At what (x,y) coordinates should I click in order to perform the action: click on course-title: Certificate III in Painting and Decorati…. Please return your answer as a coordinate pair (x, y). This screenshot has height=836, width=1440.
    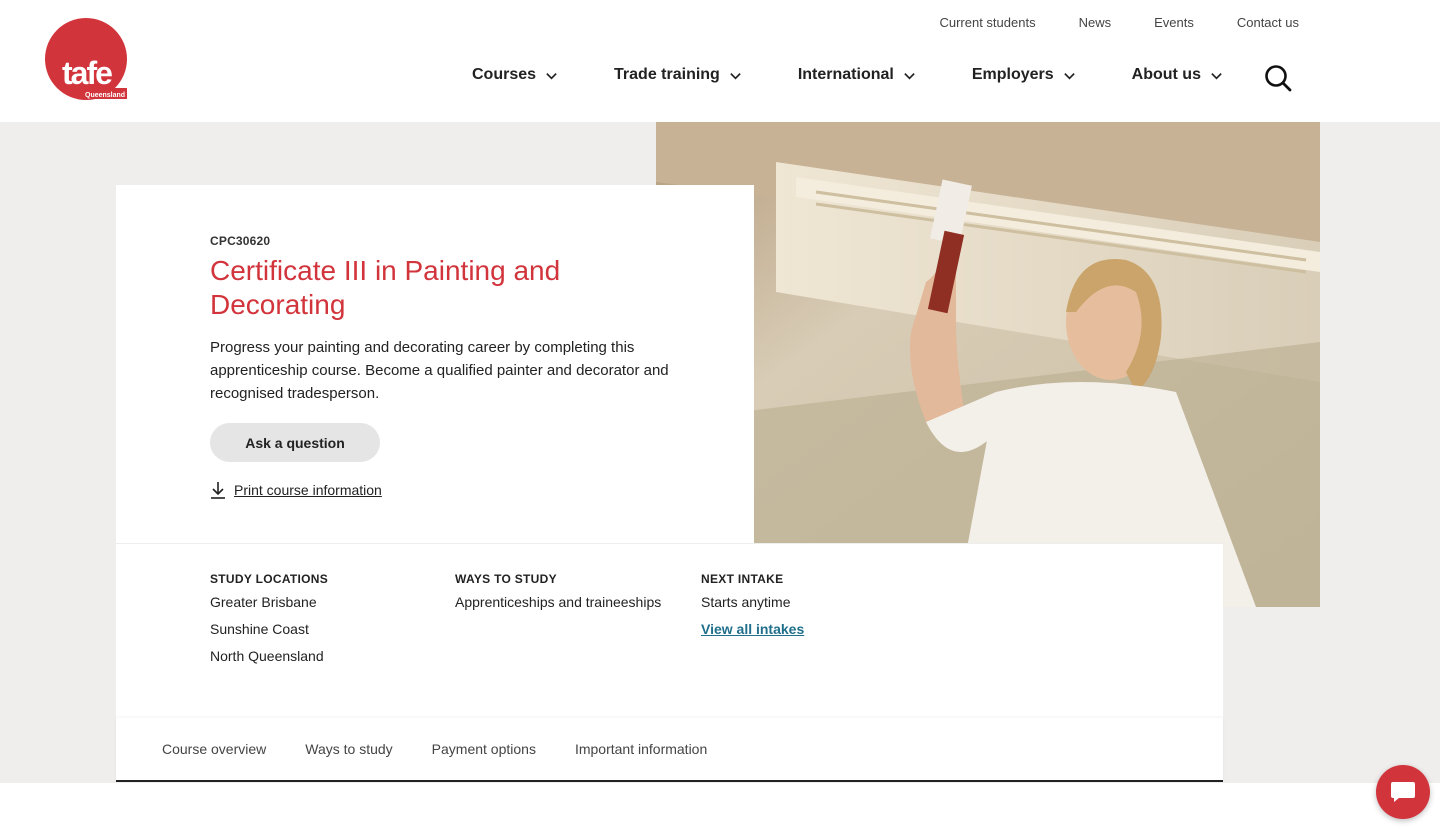
    Looking at the image, I should click on (385, 287).